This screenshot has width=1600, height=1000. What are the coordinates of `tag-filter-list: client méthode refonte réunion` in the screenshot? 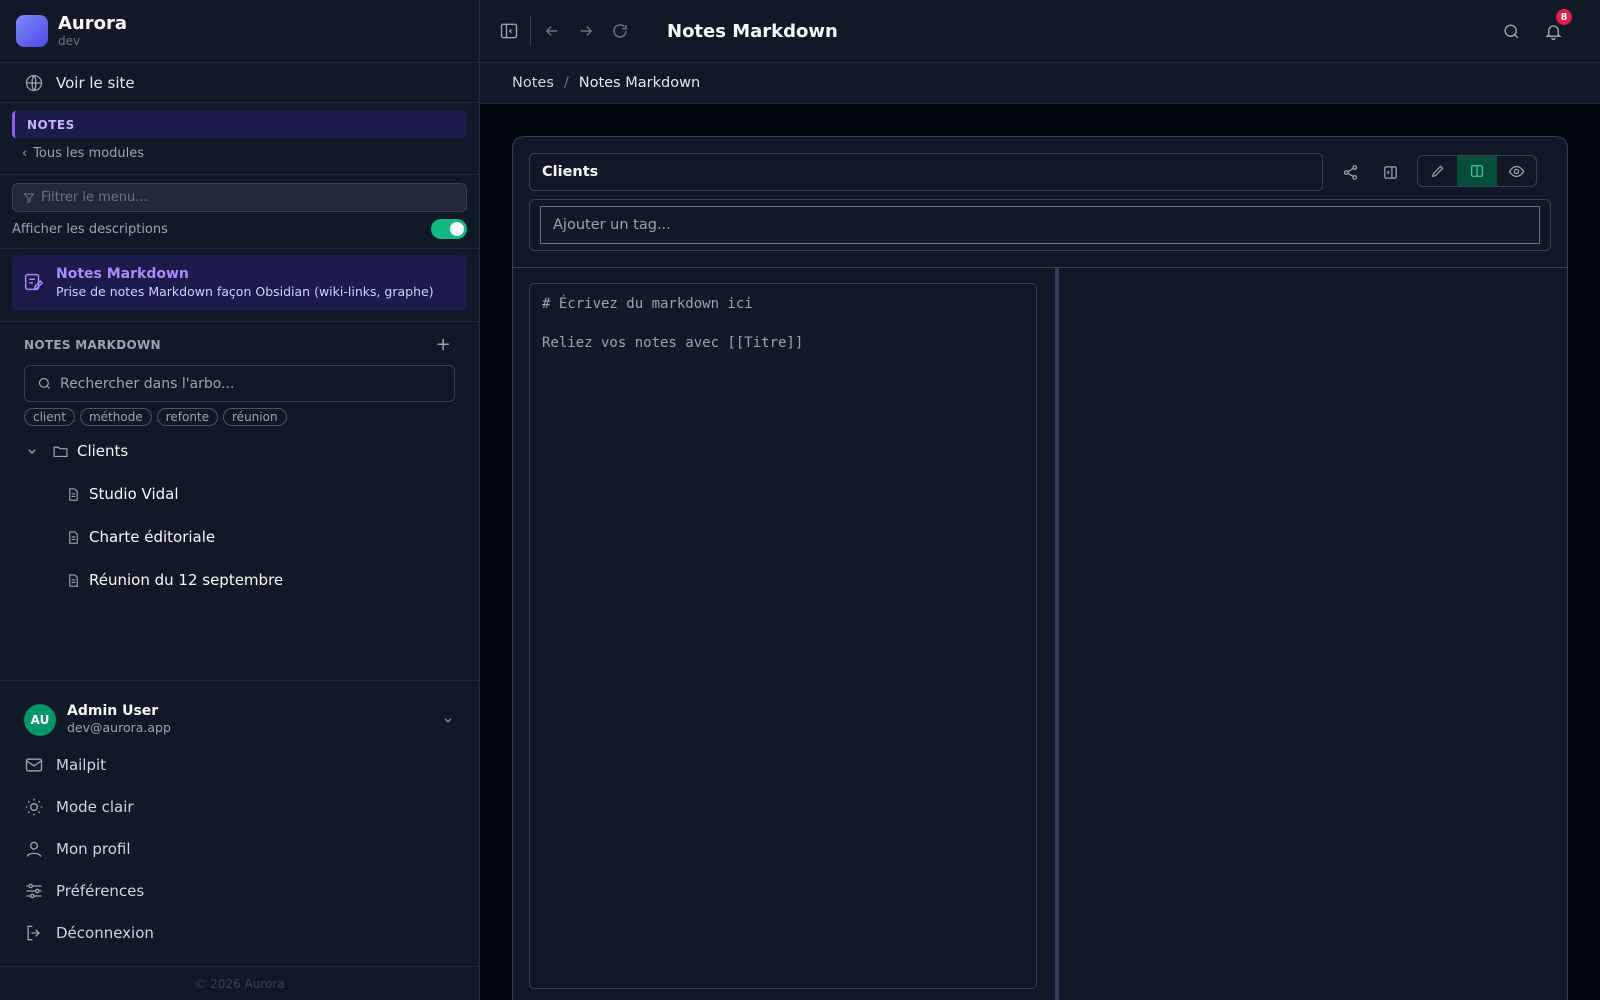 It's located at (239, 417).